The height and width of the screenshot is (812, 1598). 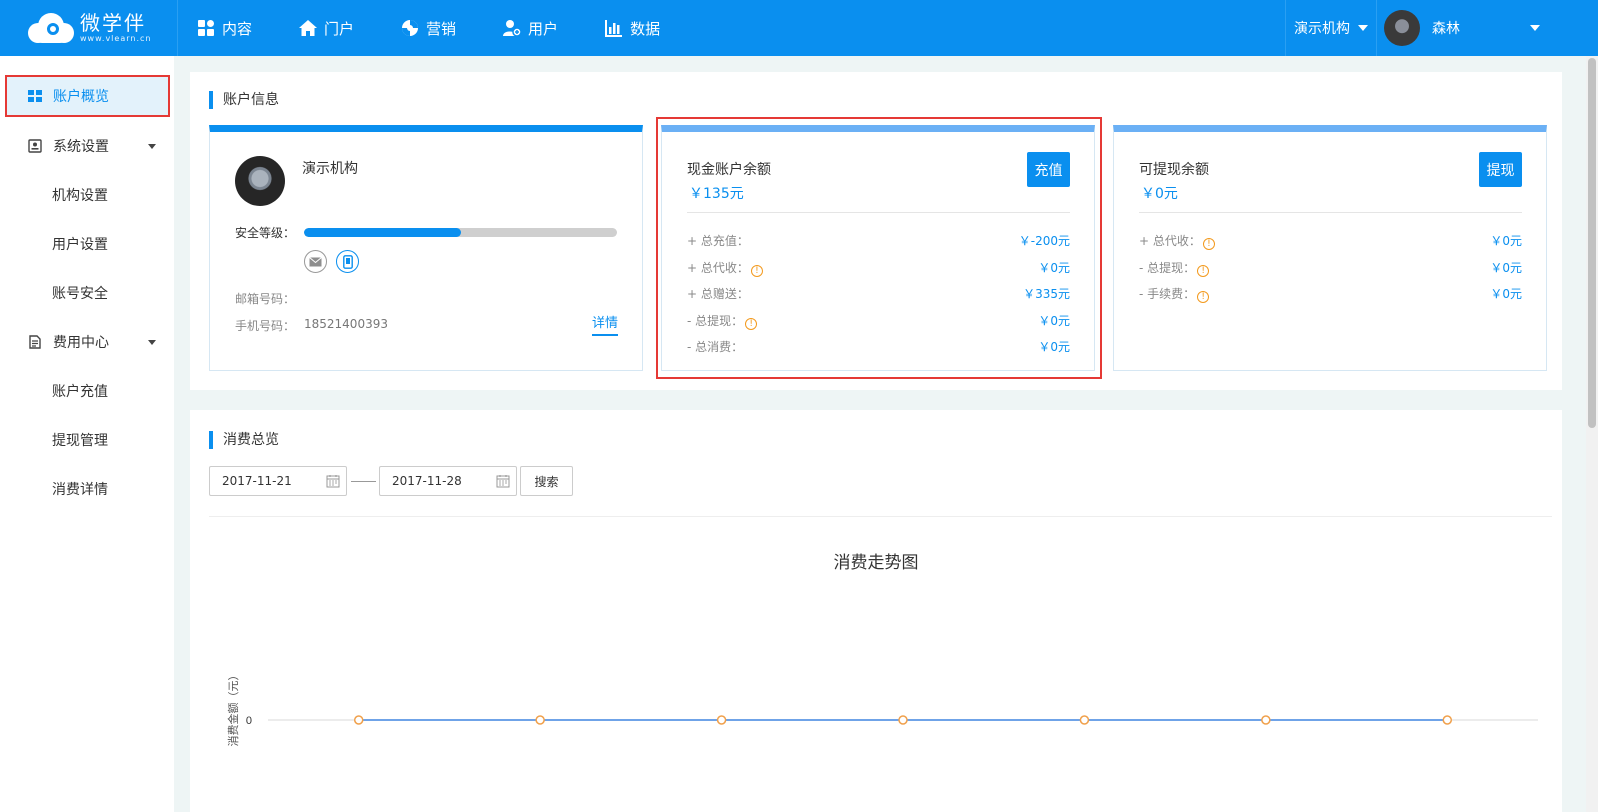 What do you see at coordinates (35, 146) in the screenshot?
I see `settings-card-icon` at bounding box center [35, 146].